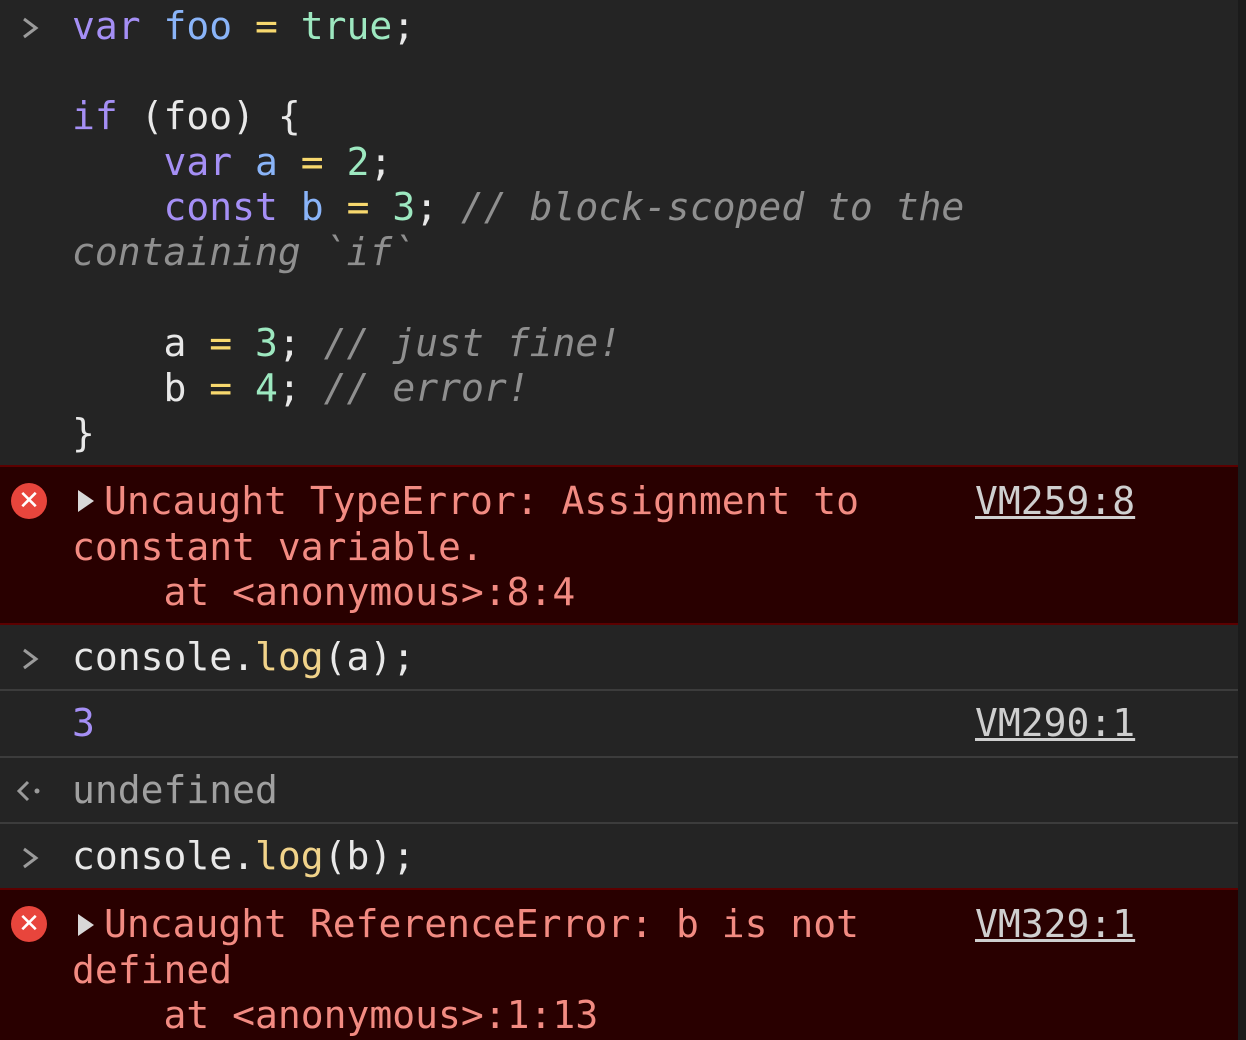  Describe the element at coordinates (106, 116) in the screenshot. I see `code-token: if` at that location.